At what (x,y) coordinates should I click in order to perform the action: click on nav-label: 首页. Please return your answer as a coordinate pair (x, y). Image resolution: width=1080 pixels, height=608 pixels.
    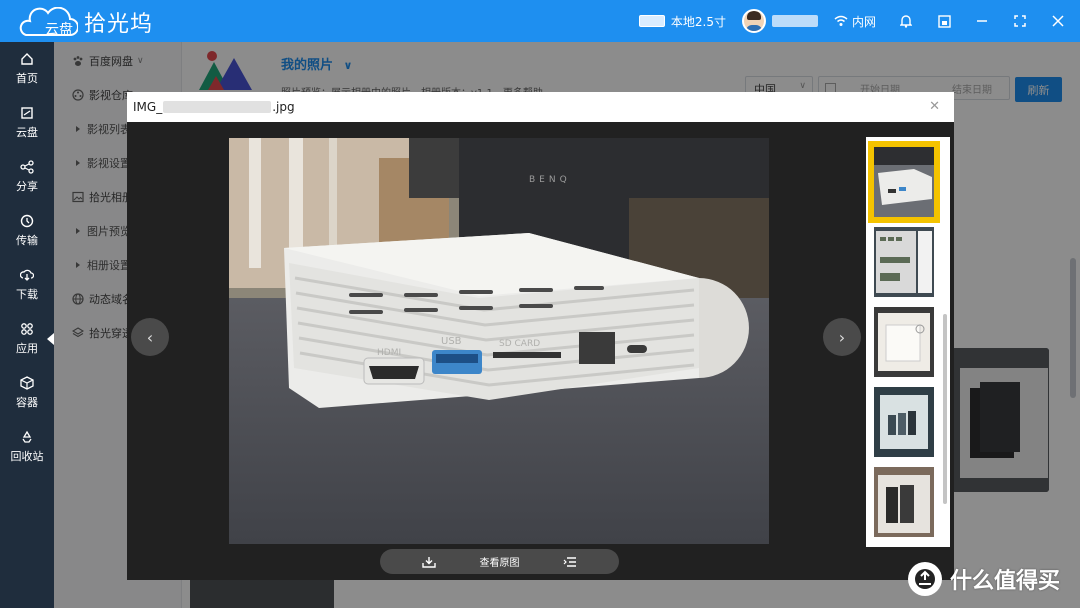
    Looking at the image, I should click on (27, 78).